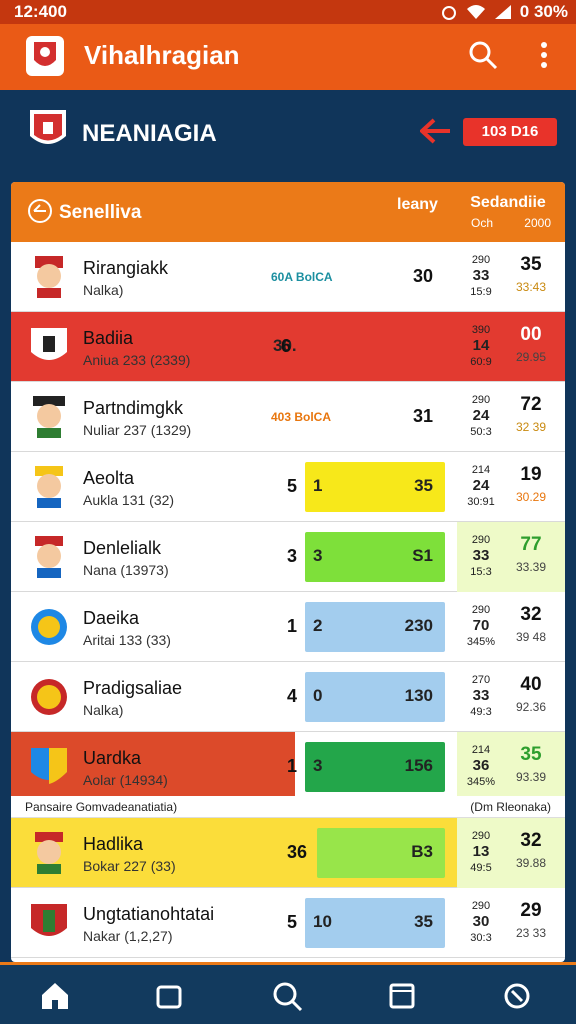 This screenshot has height=1024, width=576. What do you see at coordinates (481, 276) in the screenshot?
I see `row-stats: 290 33 15:9` at bounding box center [481, 276].